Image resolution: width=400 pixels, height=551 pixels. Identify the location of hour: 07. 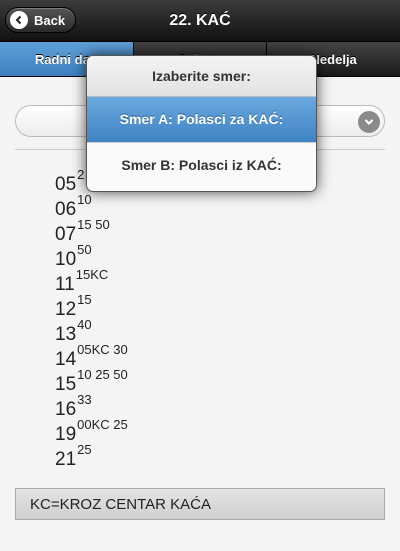
(66, 234).